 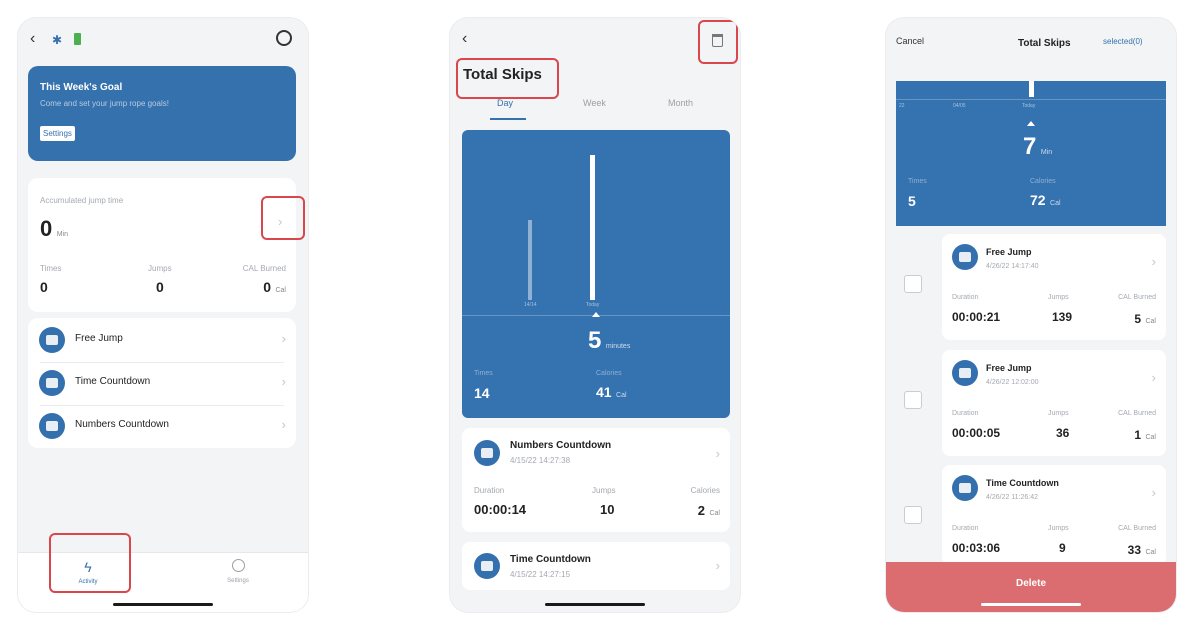 What do you see at coordinates (1044, 43) in the screenshot?
I see `page-title: Total Skips` at bounding box center [1044, 43].